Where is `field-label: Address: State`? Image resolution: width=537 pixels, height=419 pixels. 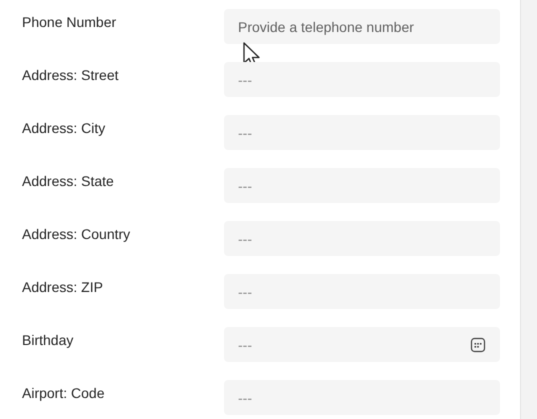 field-label: Address: State is located at coordinates (68, 180).